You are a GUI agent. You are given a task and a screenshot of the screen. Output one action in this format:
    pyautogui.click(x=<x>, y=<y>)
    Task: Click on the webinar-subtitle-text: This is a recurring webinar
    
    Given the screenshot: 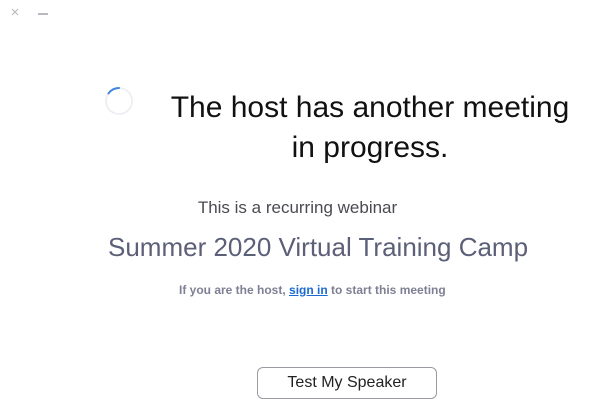 What is the action you would take?
    pyautogui.click(x=297, y=207)
    